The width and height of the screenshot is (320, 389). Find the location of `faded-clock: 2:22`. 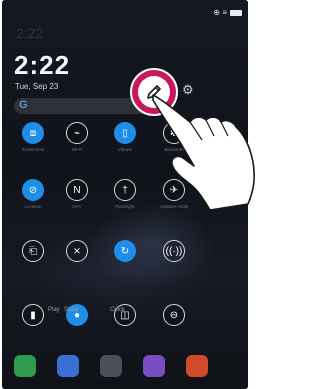

faded-clock: 2:22 is located at coordinates (30, 33).